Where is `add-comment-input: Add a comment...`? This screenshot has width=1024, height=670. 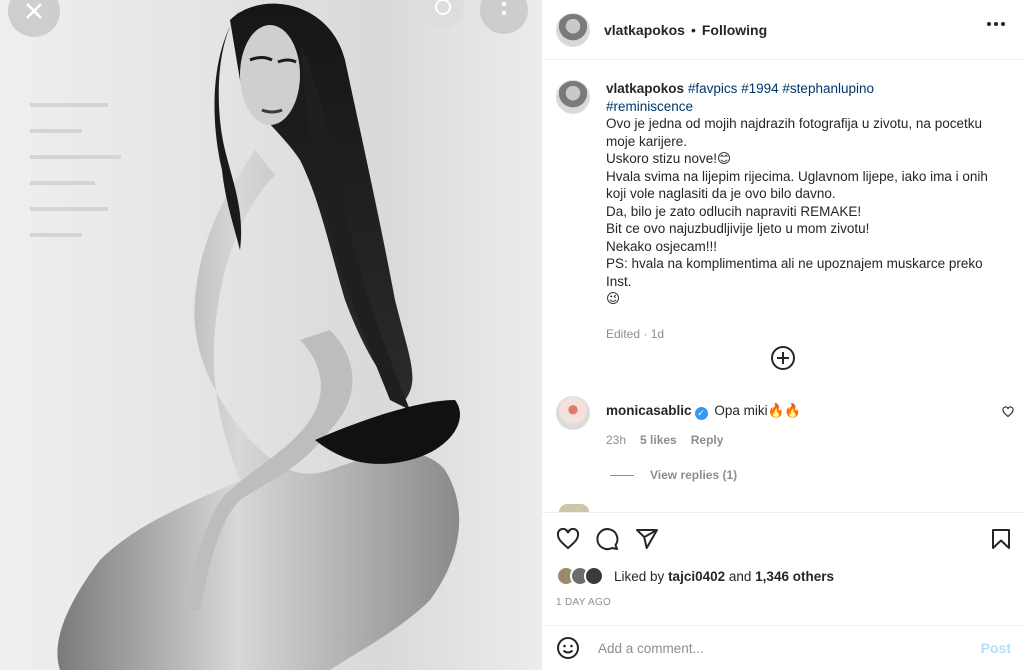 add-comment-input: Add a comment... is located at coordinates (789, 648).